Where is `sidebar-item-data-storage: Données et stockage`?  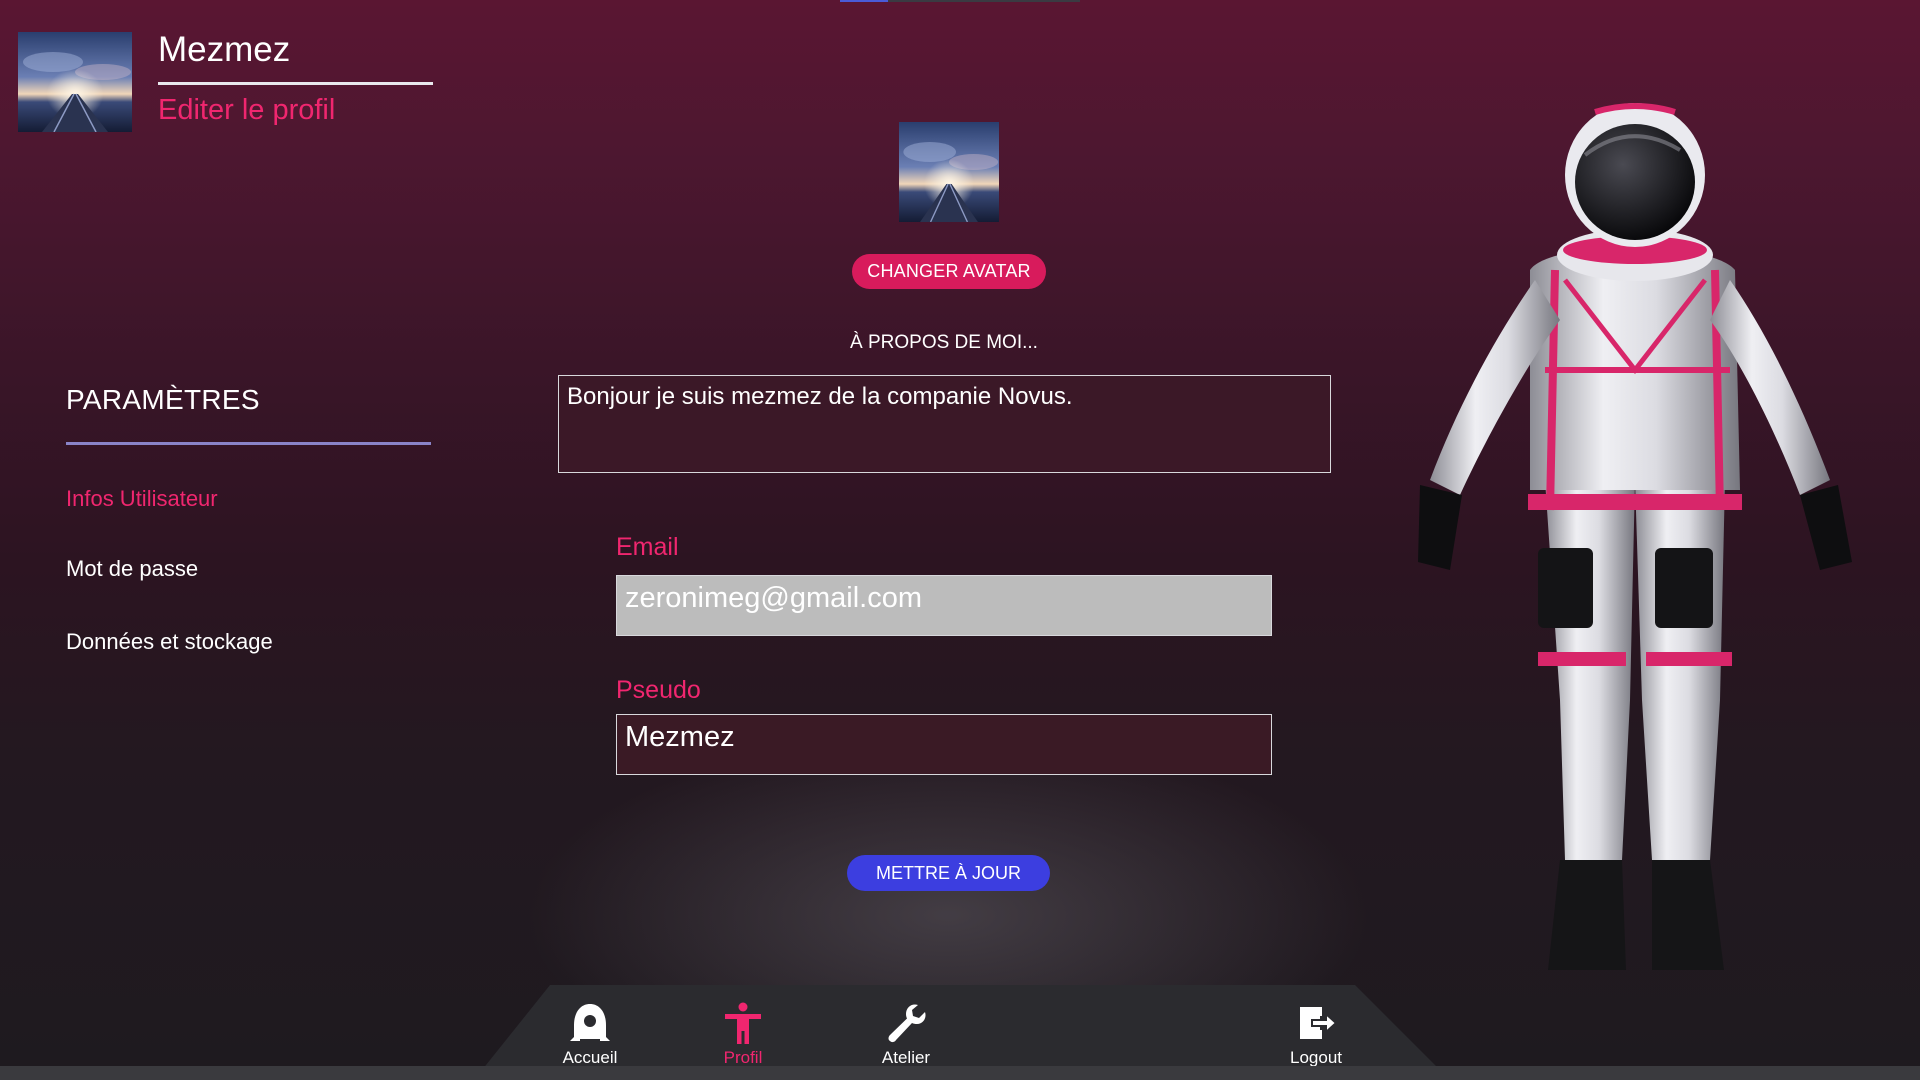
sidebar-item-data-storage: Données et stockage is located at coordinates (169, 642).